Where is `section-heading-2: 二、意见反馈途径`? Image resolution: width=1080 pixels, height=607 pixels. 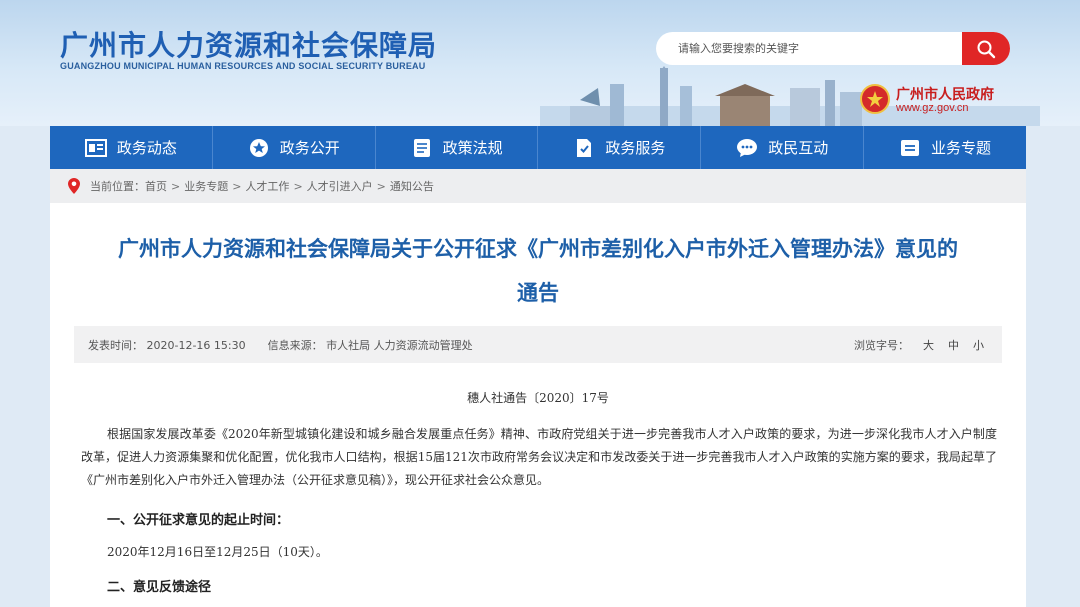
section-heading-2: 二、意见反馈途径 is located at coordinates (159, 587).